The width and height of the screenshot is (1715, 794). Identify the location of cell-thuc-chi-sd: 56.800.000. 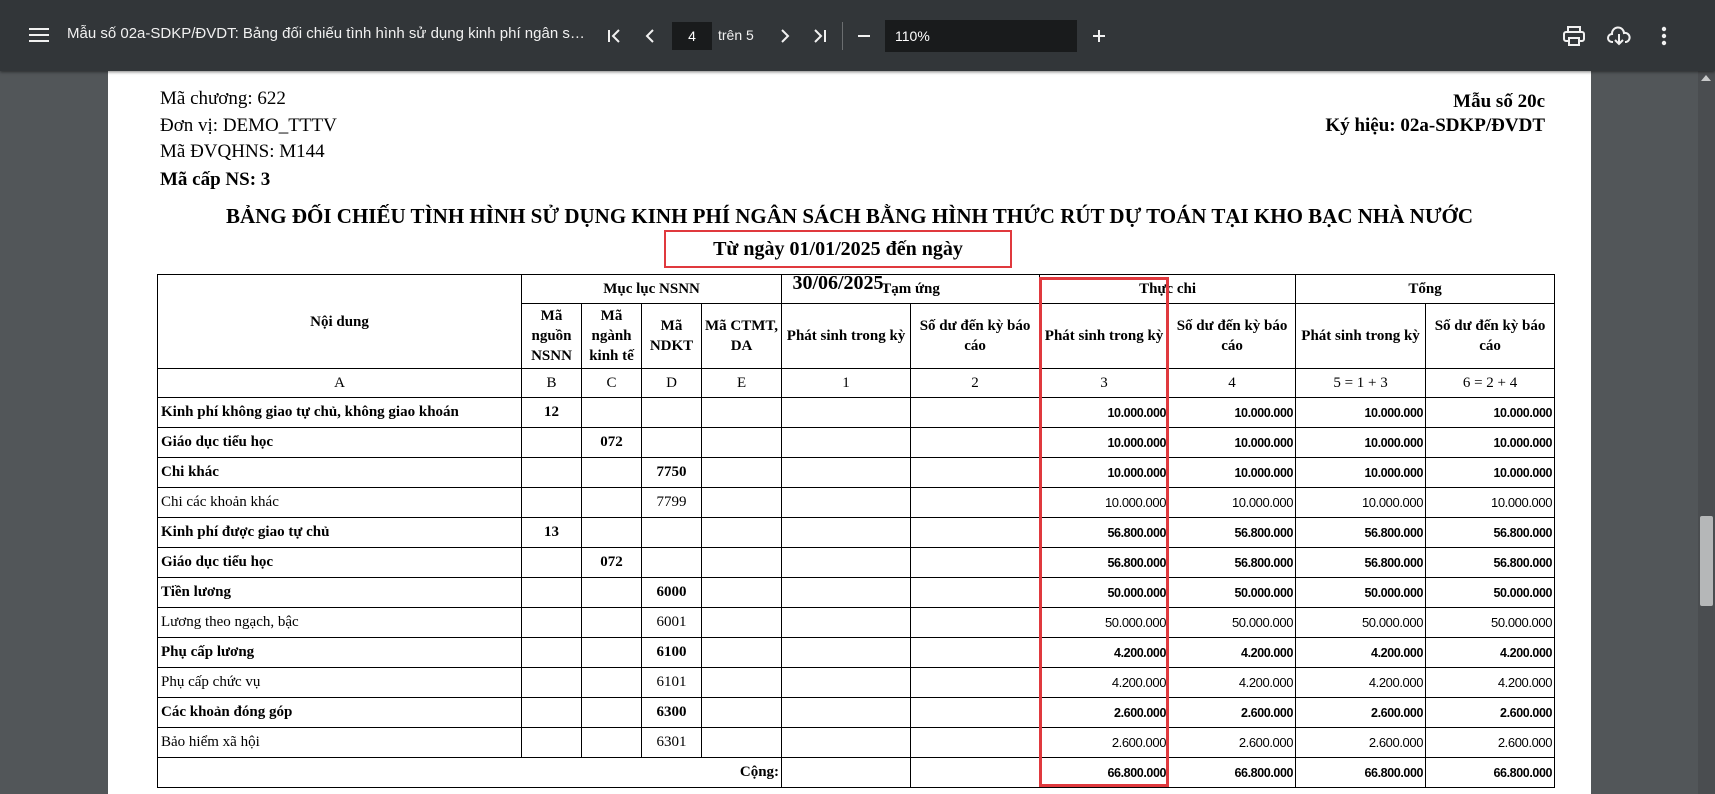
(1232, 532).